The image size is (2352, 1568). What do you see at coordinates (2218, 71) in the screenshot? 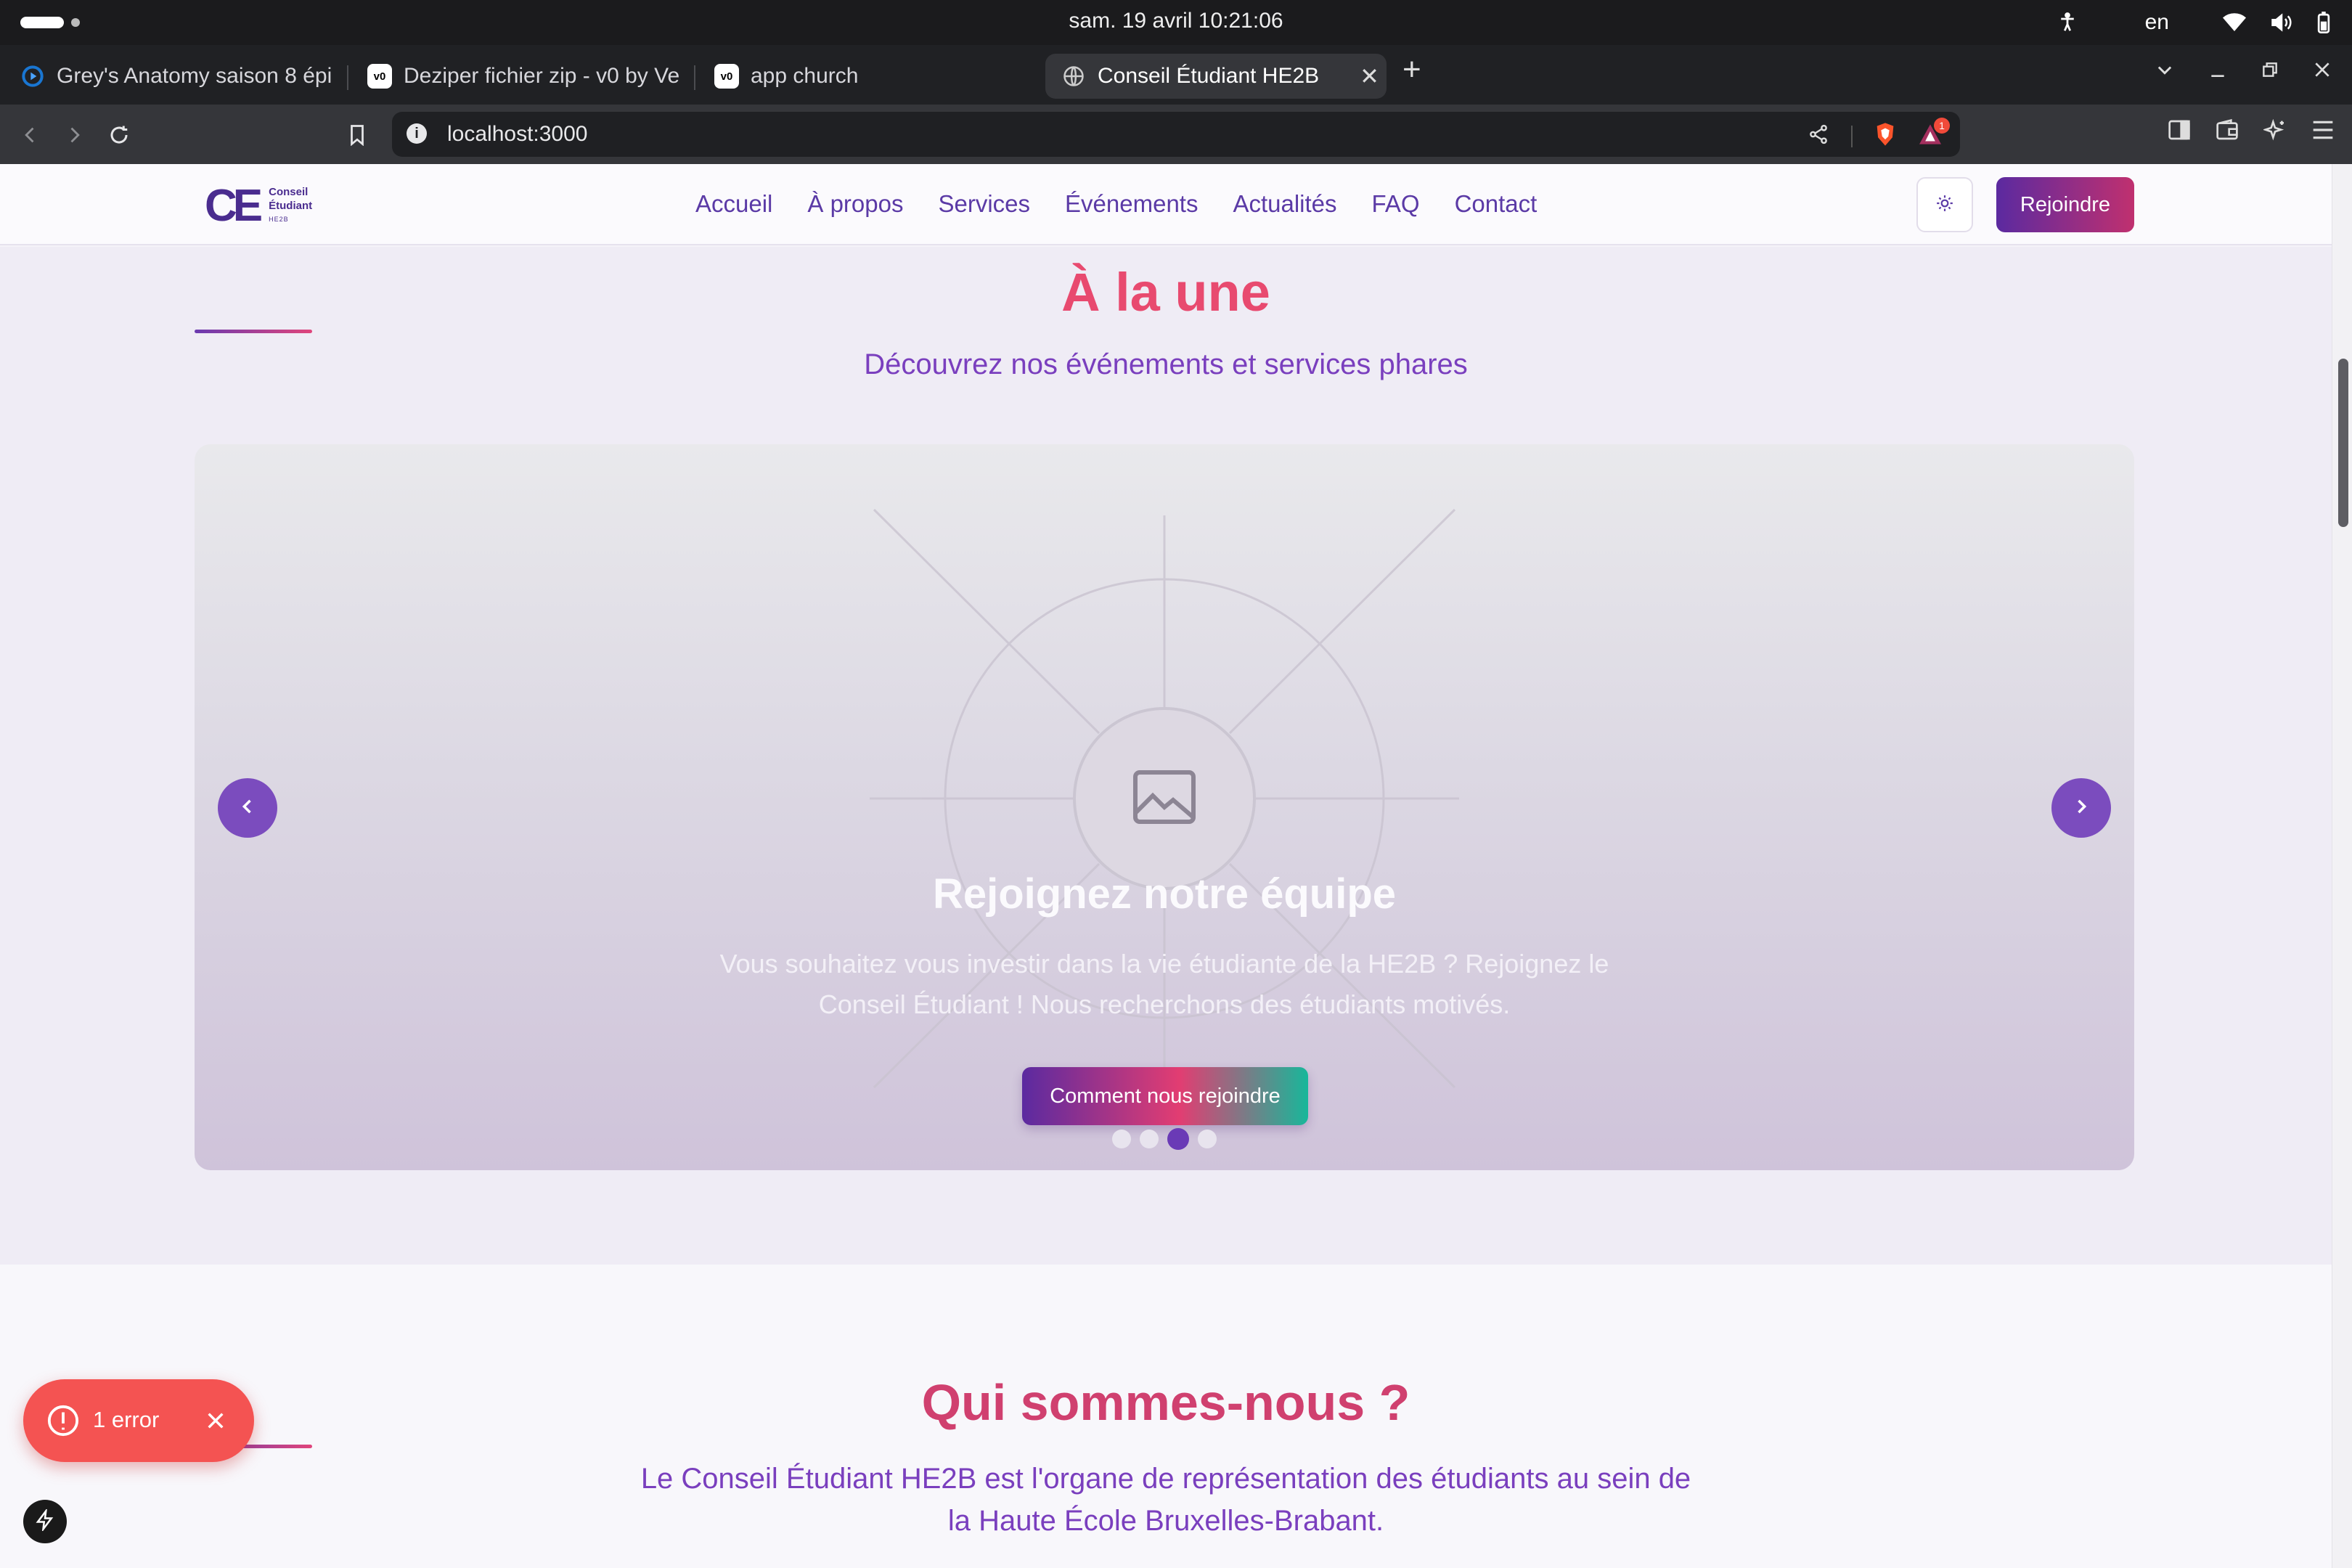
I see `minimize-icon` at bounding box center [2218, 71].